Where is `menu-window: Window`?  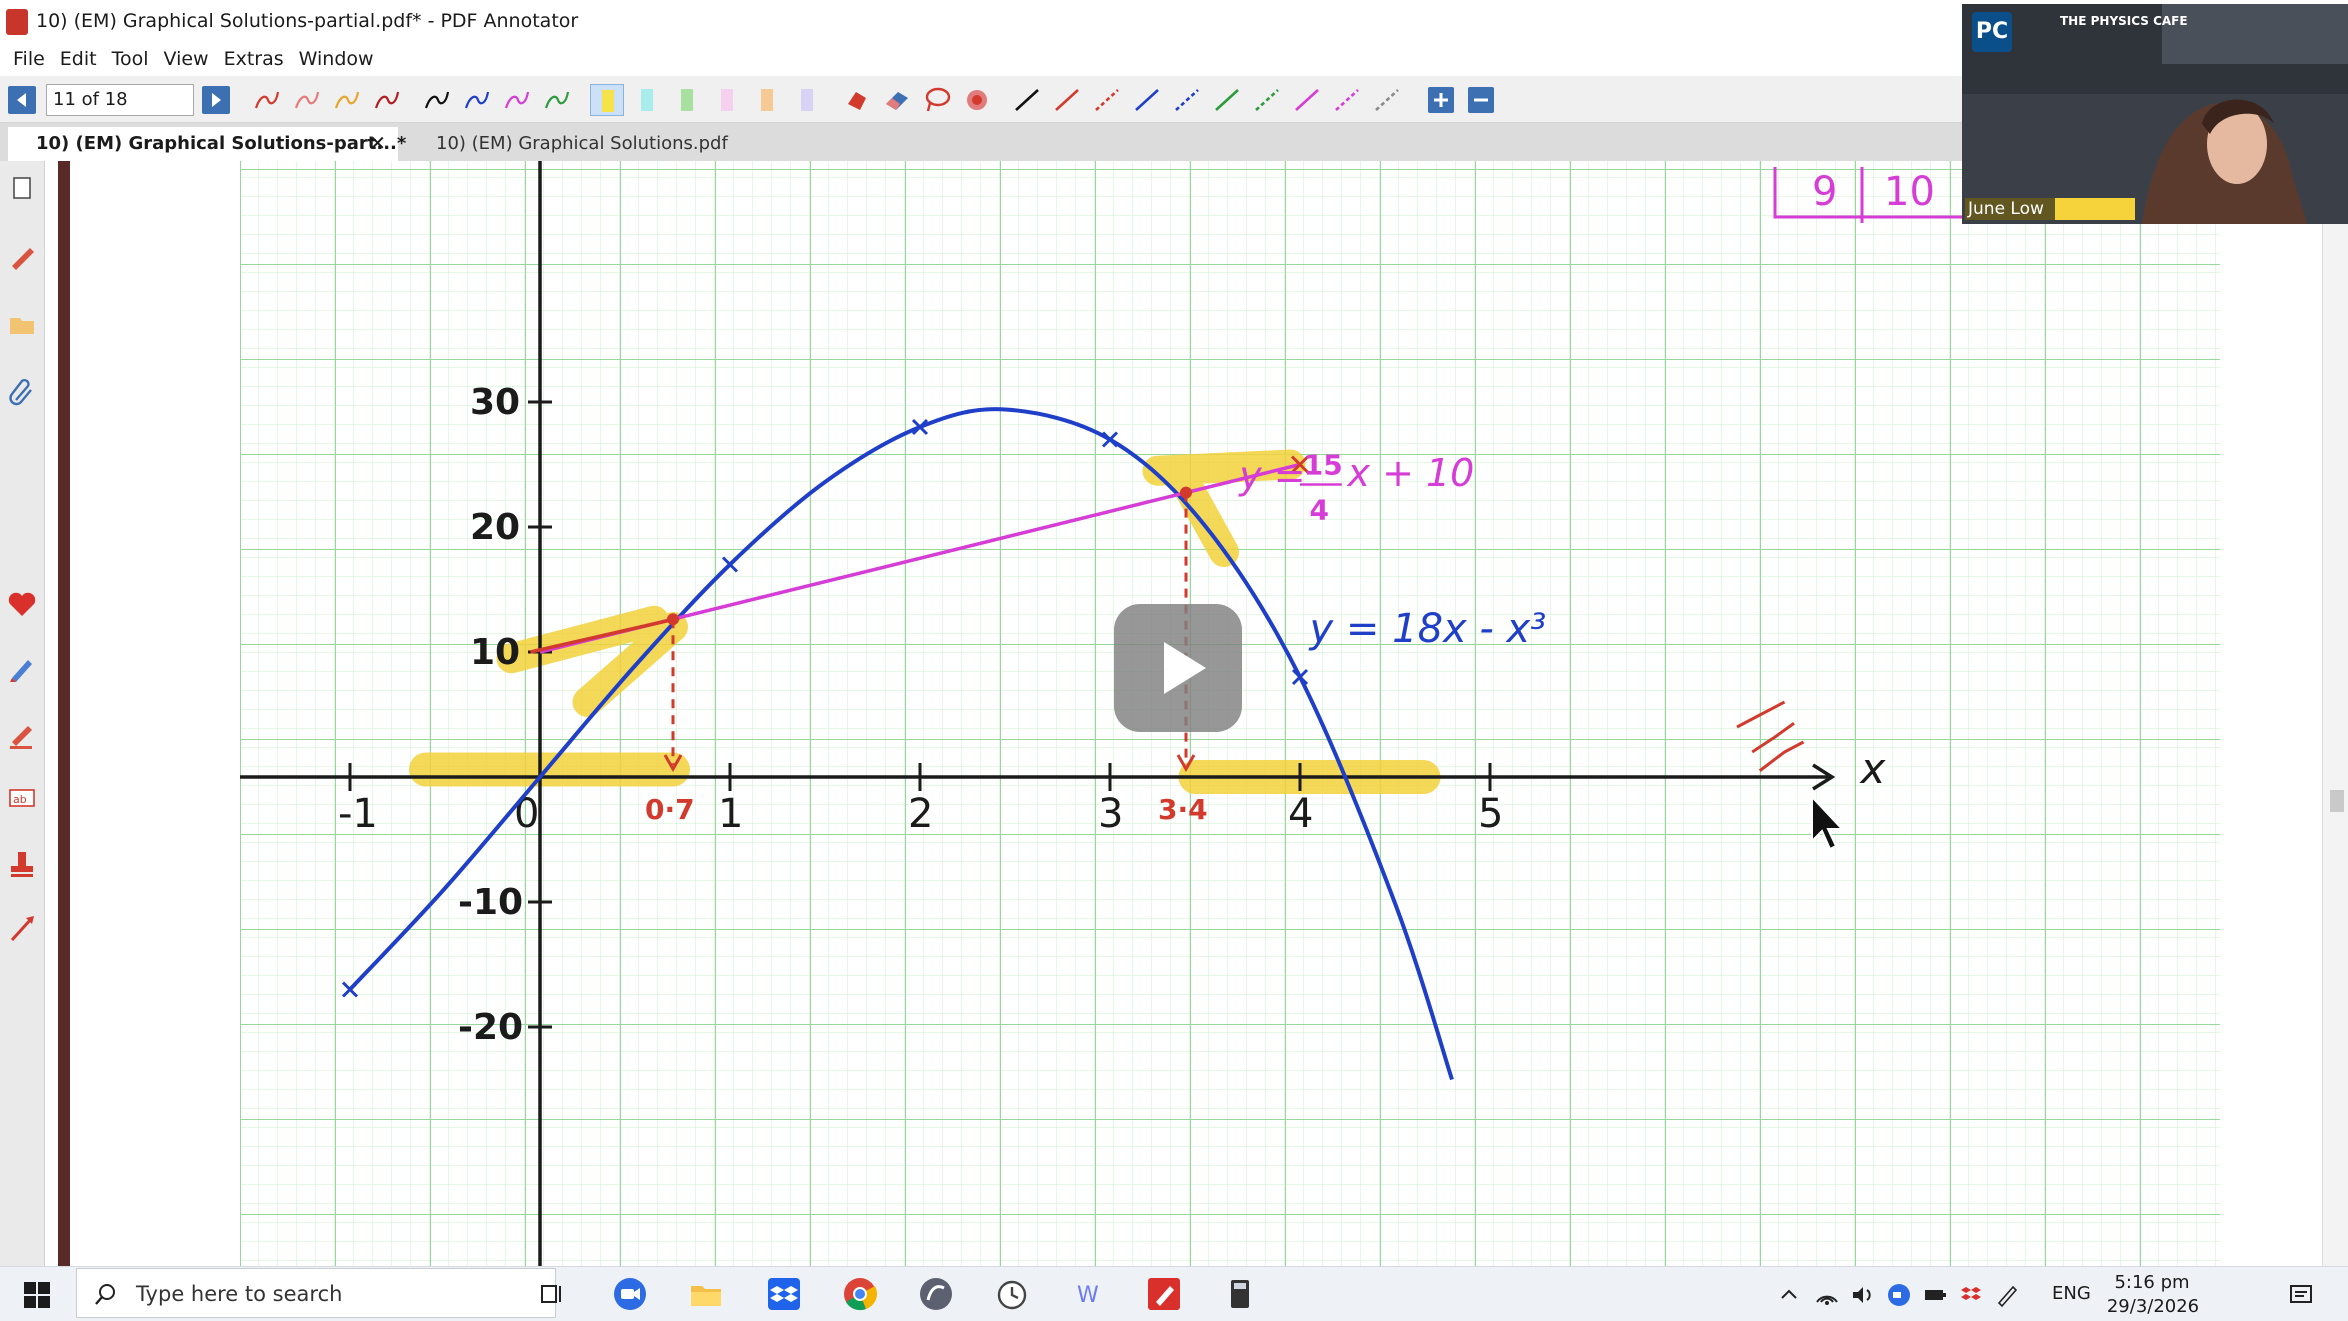
menu-window: Window is located at coordinates (339, 60).